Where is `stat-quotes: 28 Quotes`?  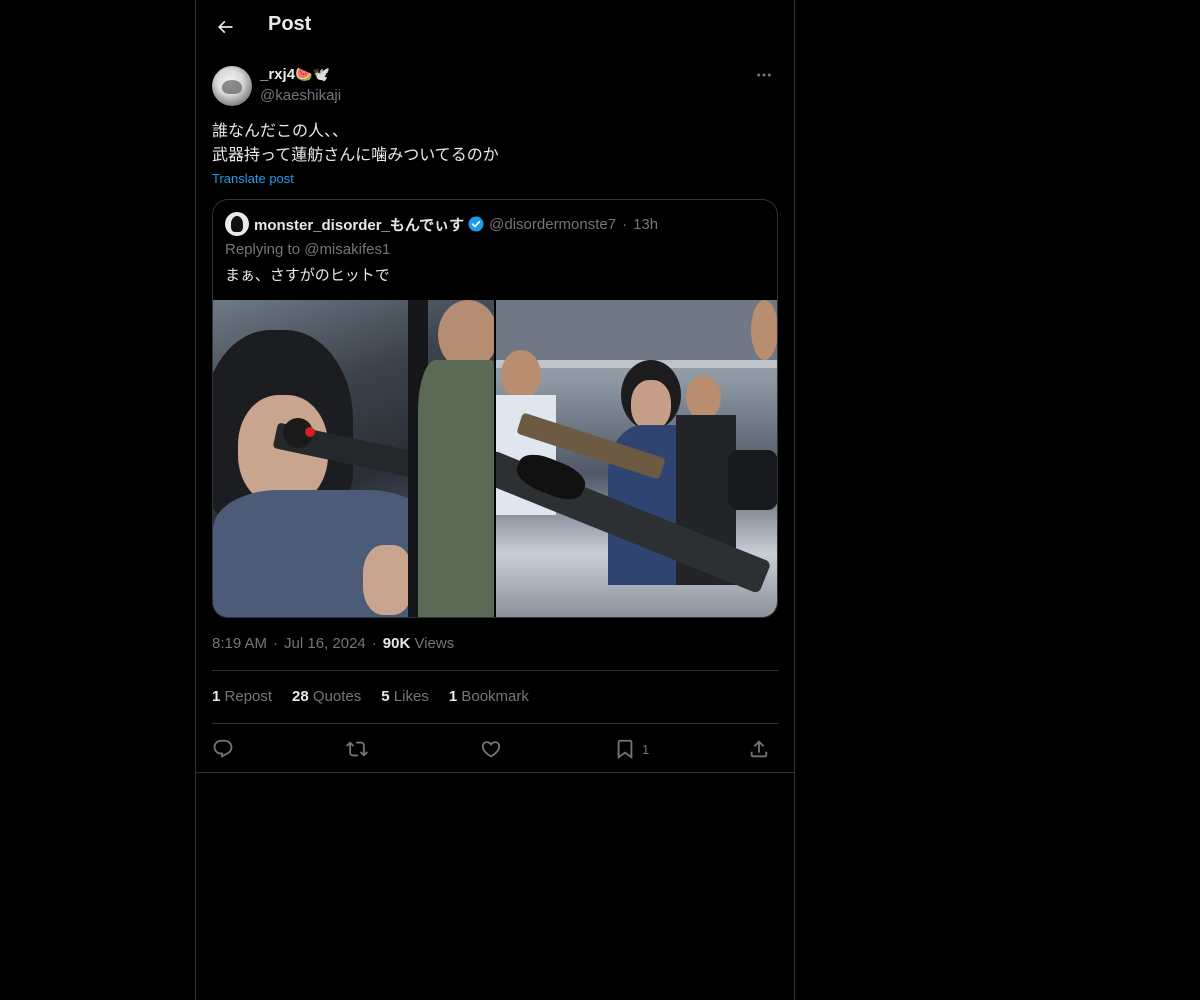
stat-quotes: 28 Quotes is located at coordinates (326, 696).